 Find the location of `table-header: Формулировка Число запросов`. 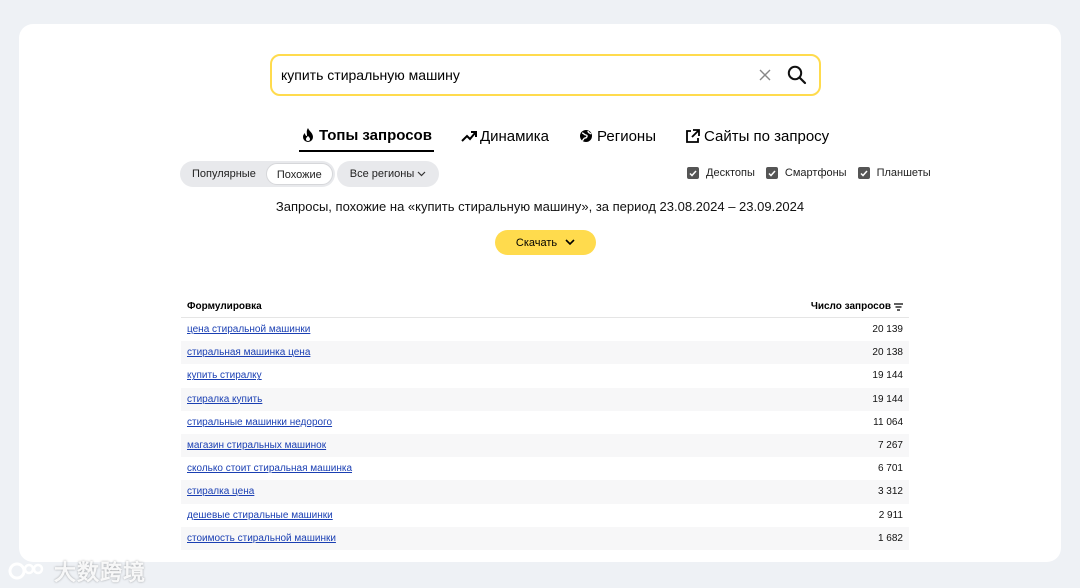

table-header: Формулировка Число запросов is located at coordinates (545, 307).